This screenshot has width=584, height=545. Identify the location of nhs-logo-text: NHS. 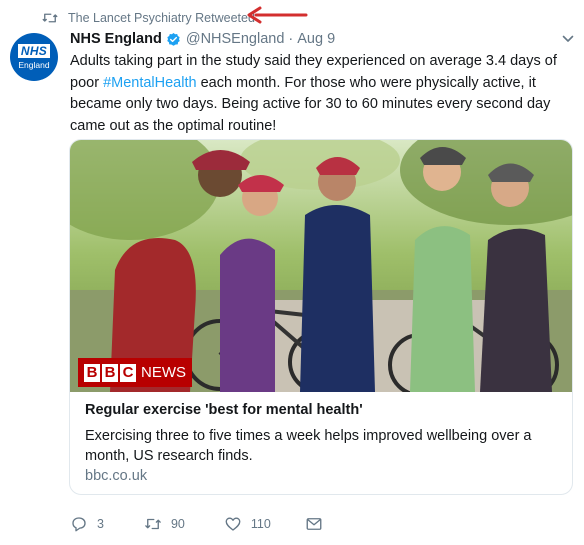
(34, 51).